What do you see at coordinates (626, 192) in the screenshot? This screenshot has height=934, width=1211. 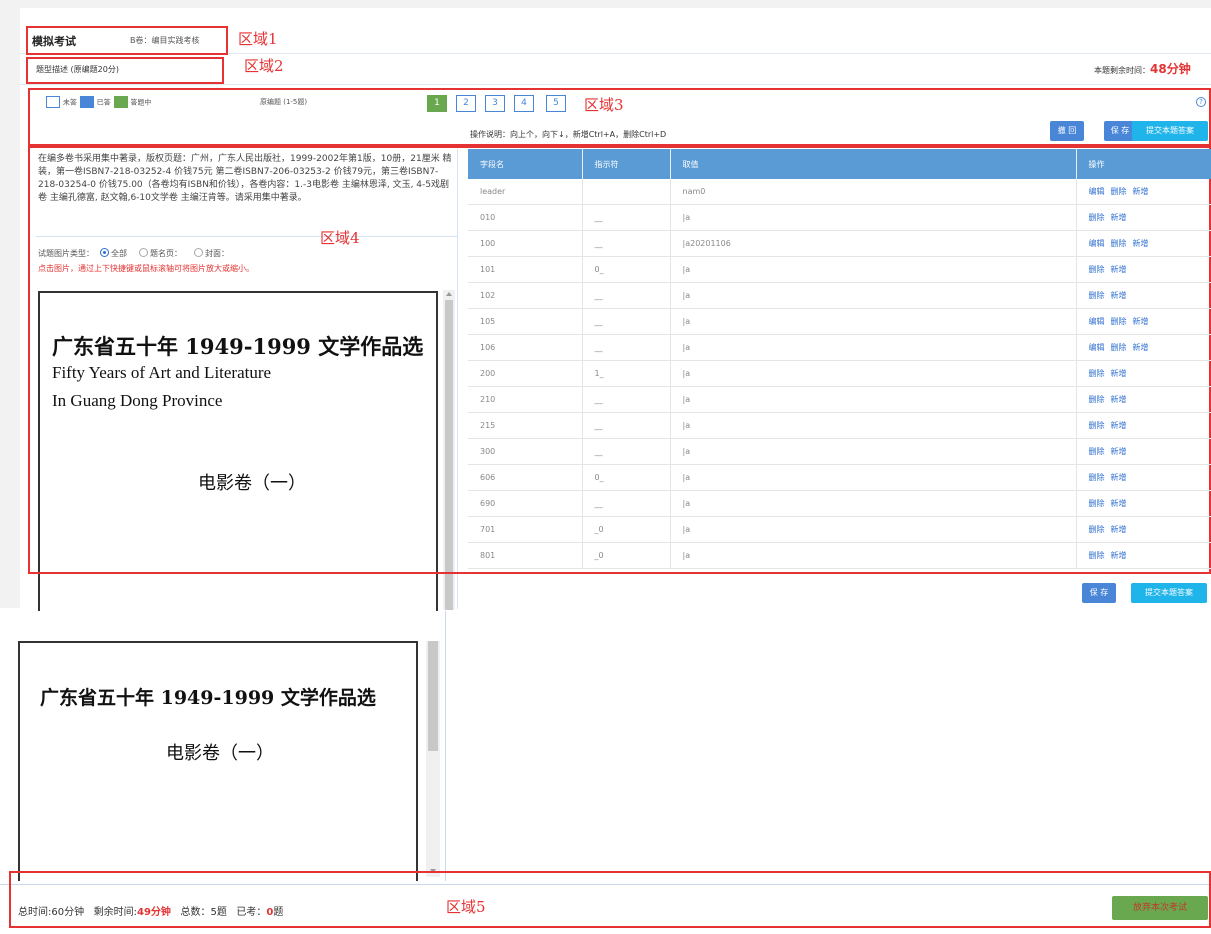 I see `indicator-cell` at bounding box center [626, 192].